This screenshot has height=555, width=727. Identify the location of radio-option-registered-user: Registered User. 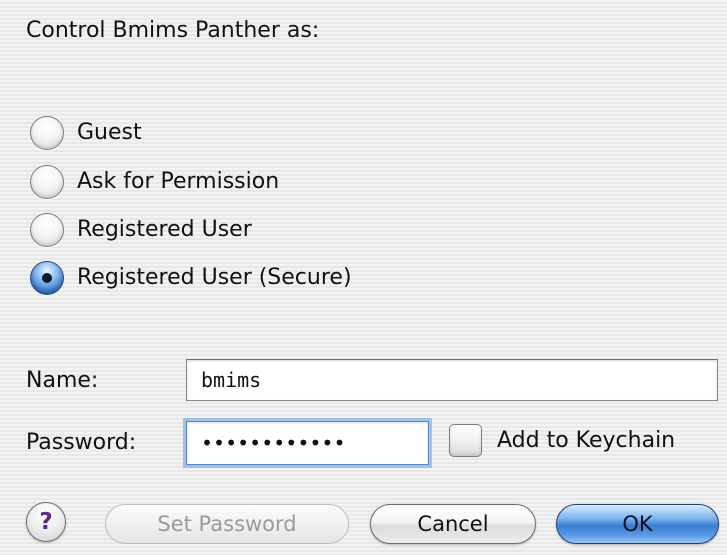
(141, 230).